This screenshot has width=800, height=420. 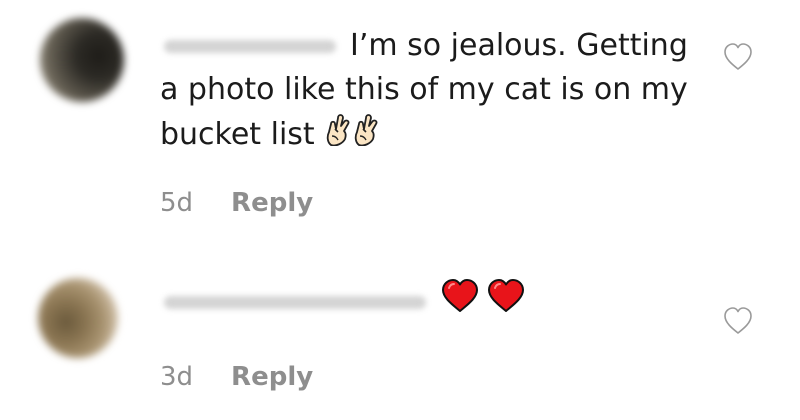 I want to click on timestamp: 3d, so click(x=177, y=377).